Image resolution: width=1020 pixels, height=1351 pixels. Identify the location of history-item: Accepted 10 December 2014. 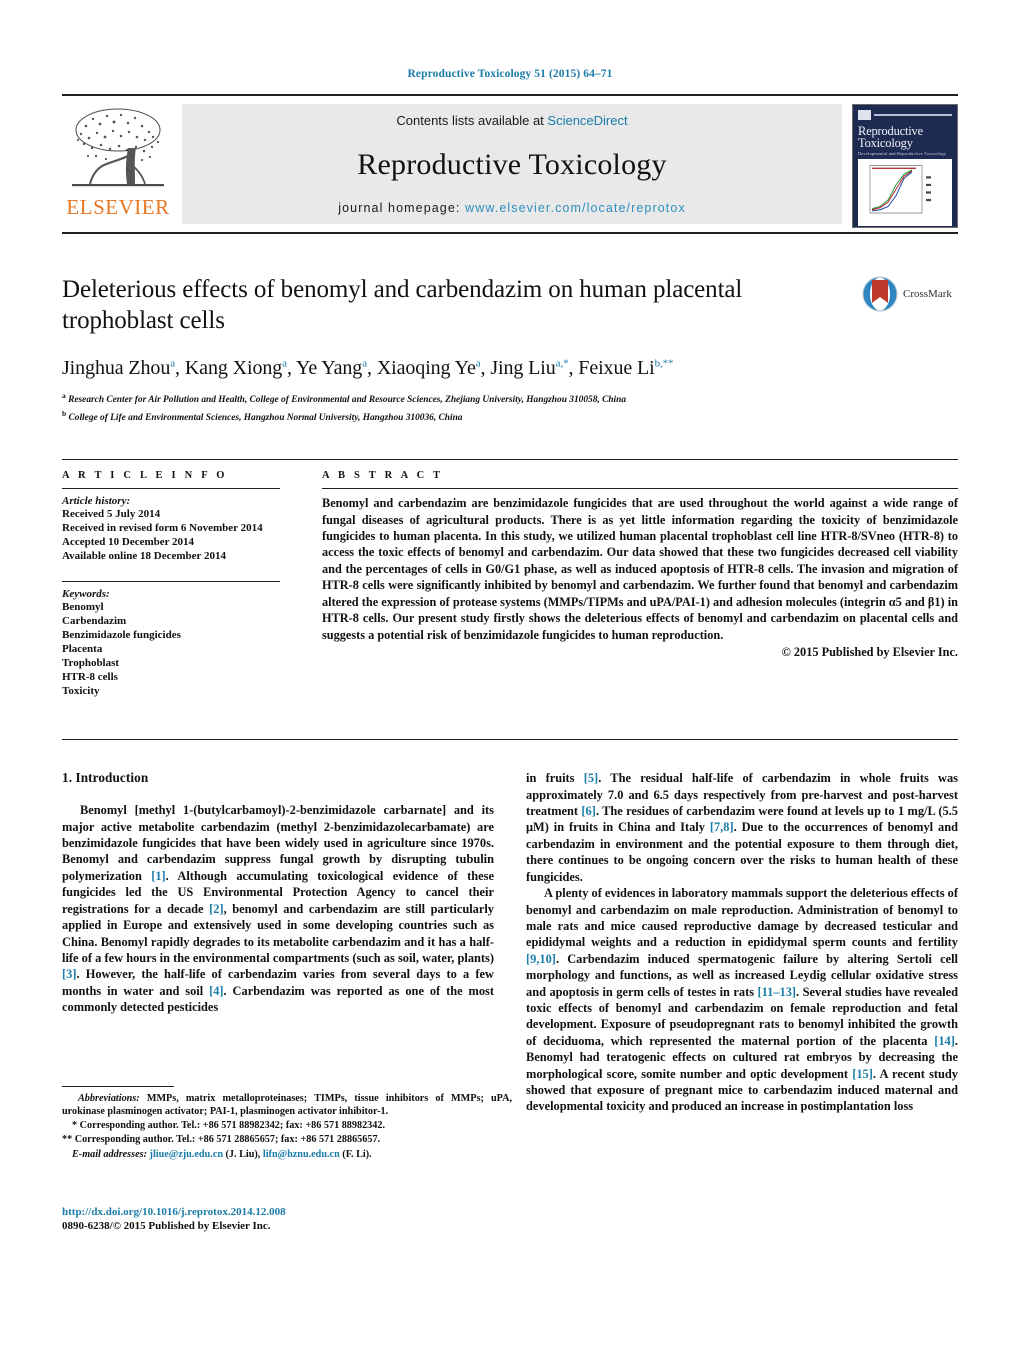
(128, 542).